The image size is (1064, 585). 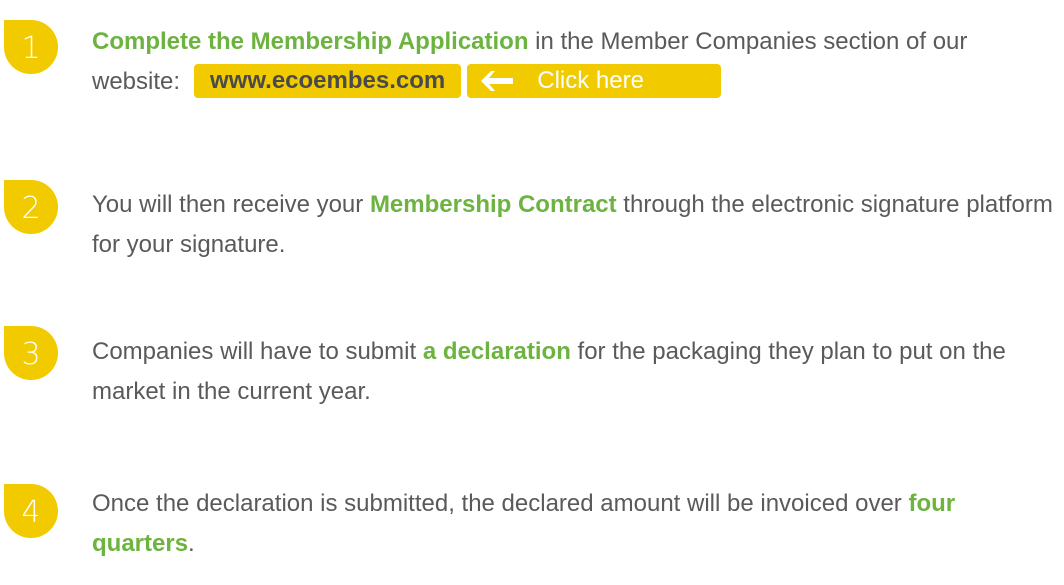 What do you see at coordinates (590, 80) in the screenshot?
I see `click-here-label: Click here` at bounding box center [590, 80].